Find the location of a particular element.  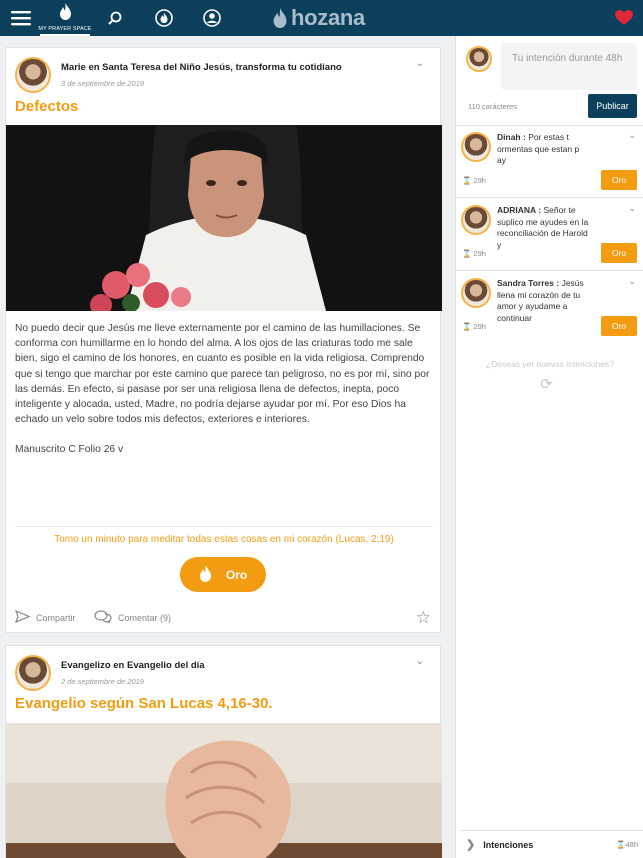

intentions-footer-time: ⌛48h is located at coordinates (627, 844).